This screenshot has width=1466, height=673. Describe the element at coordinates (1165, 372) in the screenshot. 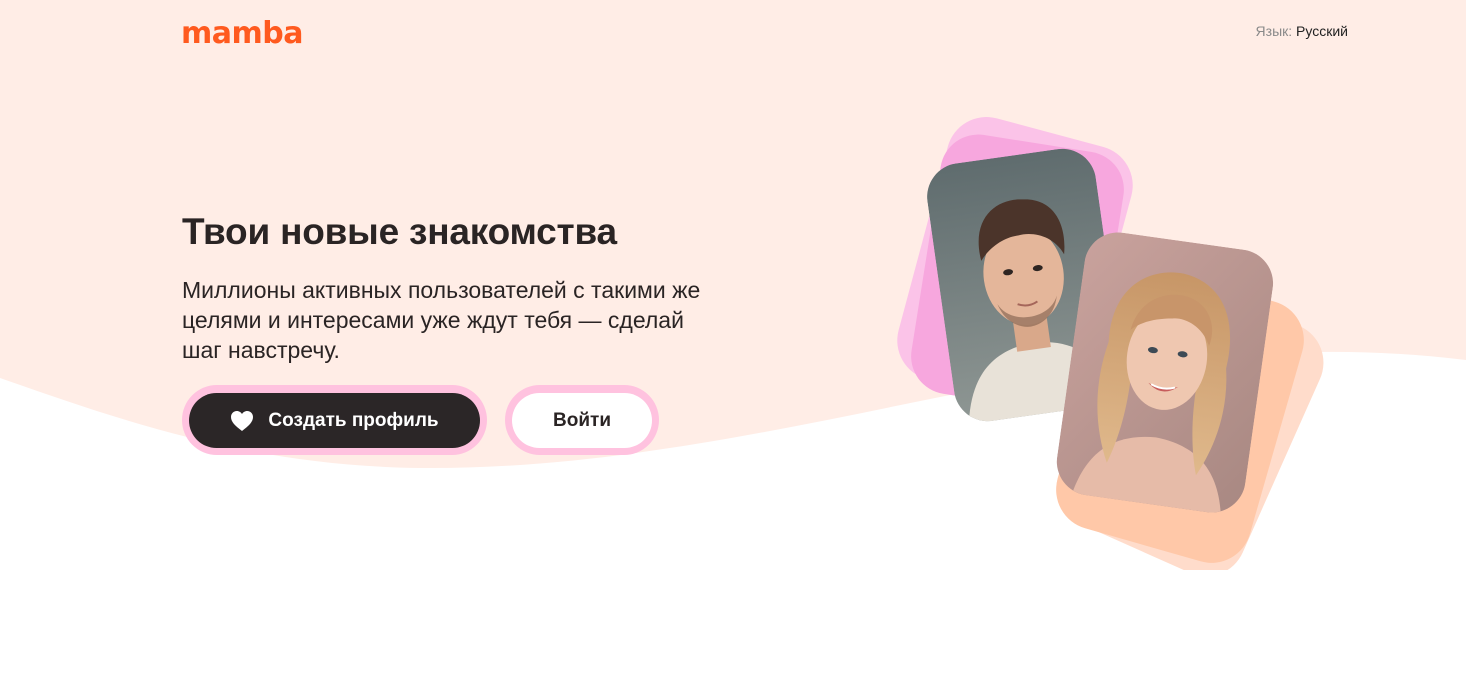

I see `woman-photo` at that location.